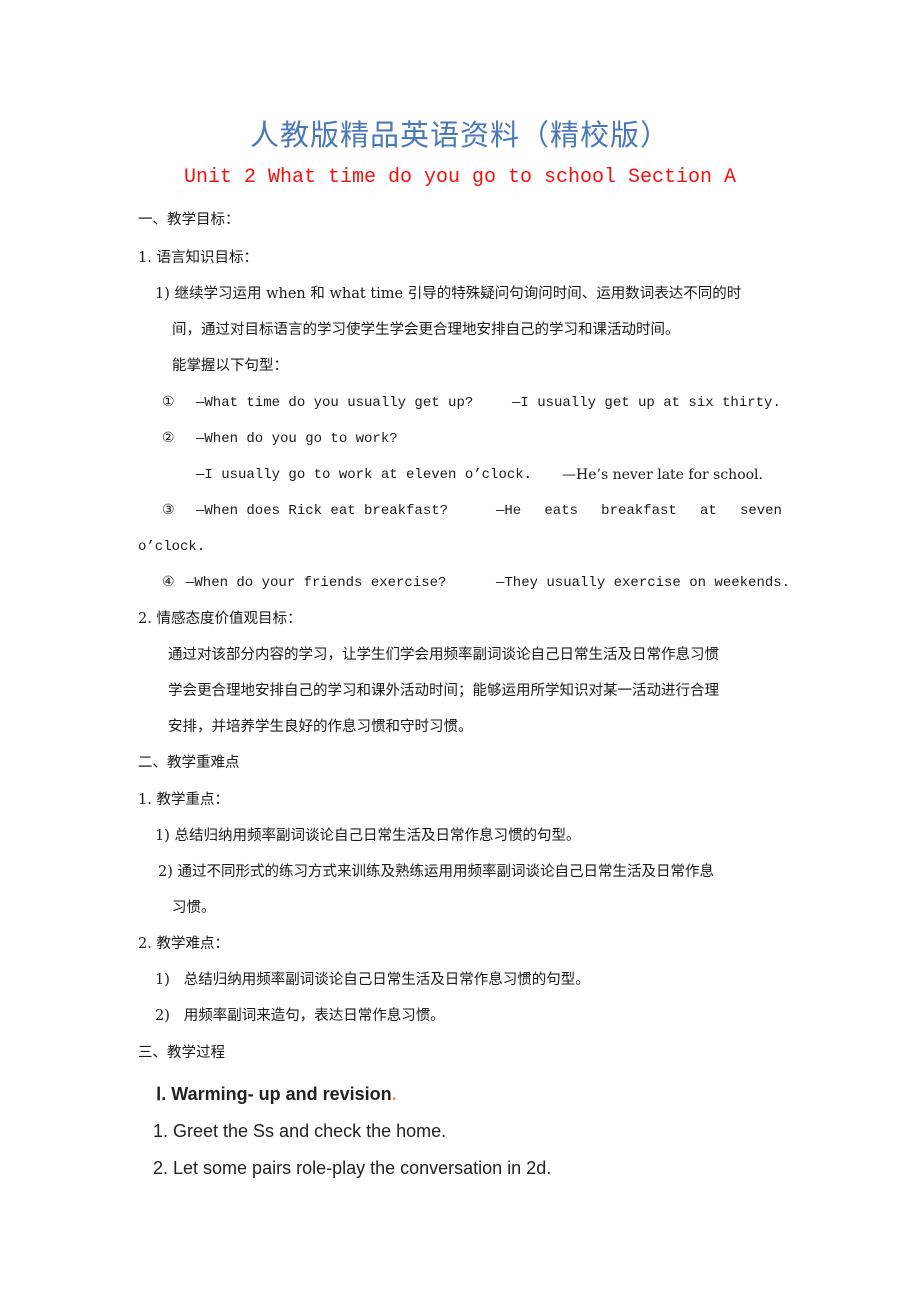 Image resolution: width=920 pixels, height=1302 pixels. I want to click on subheading-language-goal: 1. 语言知识目标：, so click(198, 258).